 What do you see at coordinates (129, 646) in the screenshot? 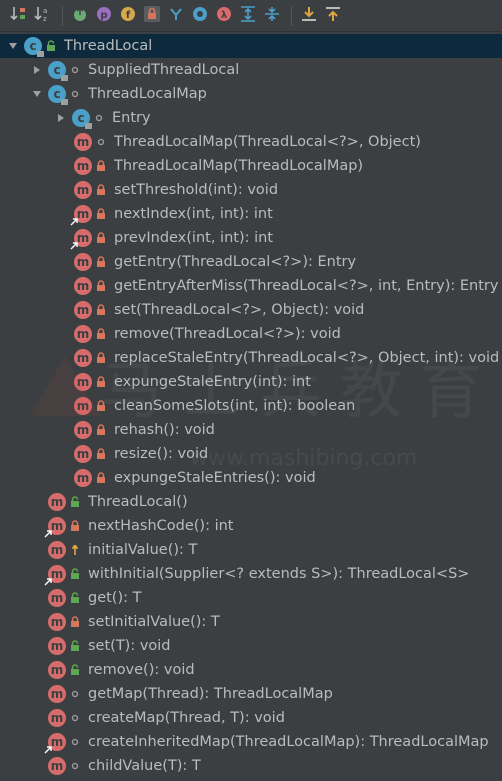
I see `tree-node-label: set(T): void` at bounding box center [129, 646].